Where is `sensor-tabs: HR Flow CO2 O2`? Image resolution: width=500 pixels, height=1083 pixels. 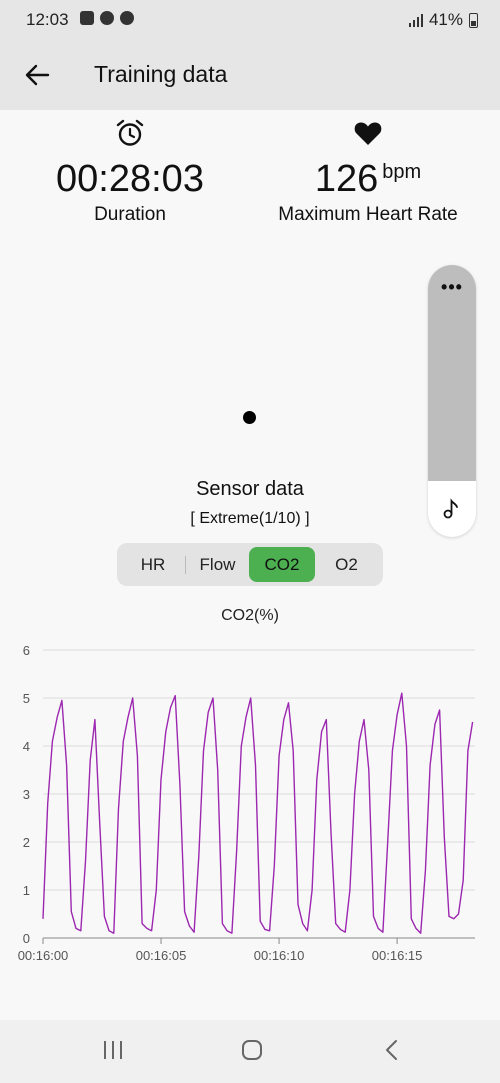
sensor-tabs: HR Flow CO2 O2 is located at coordinates (250, 564).